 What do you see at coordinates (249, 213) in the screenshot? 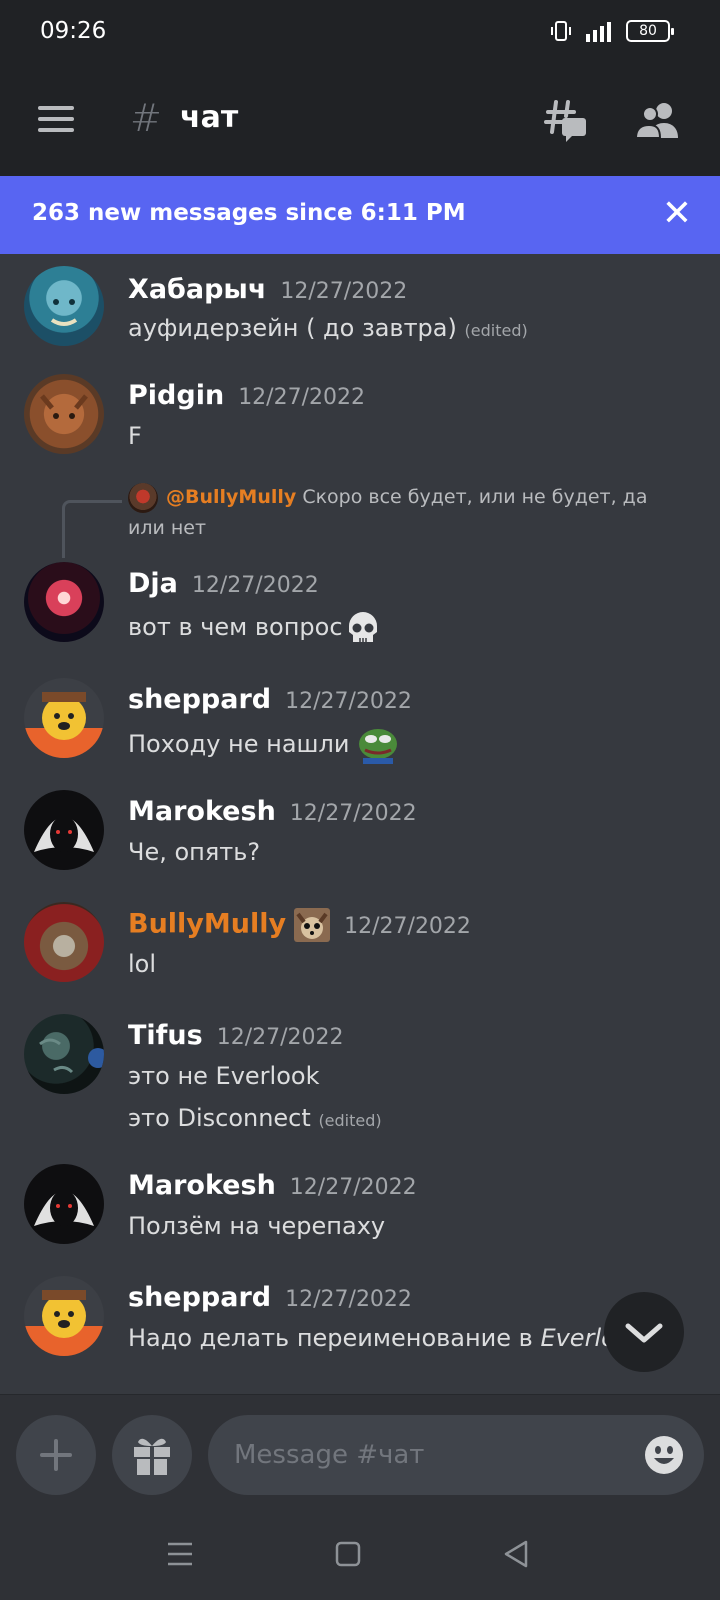
I see `new-messages-text: 263 new messages since 6:11 PM` at bounding box center [249, 213].